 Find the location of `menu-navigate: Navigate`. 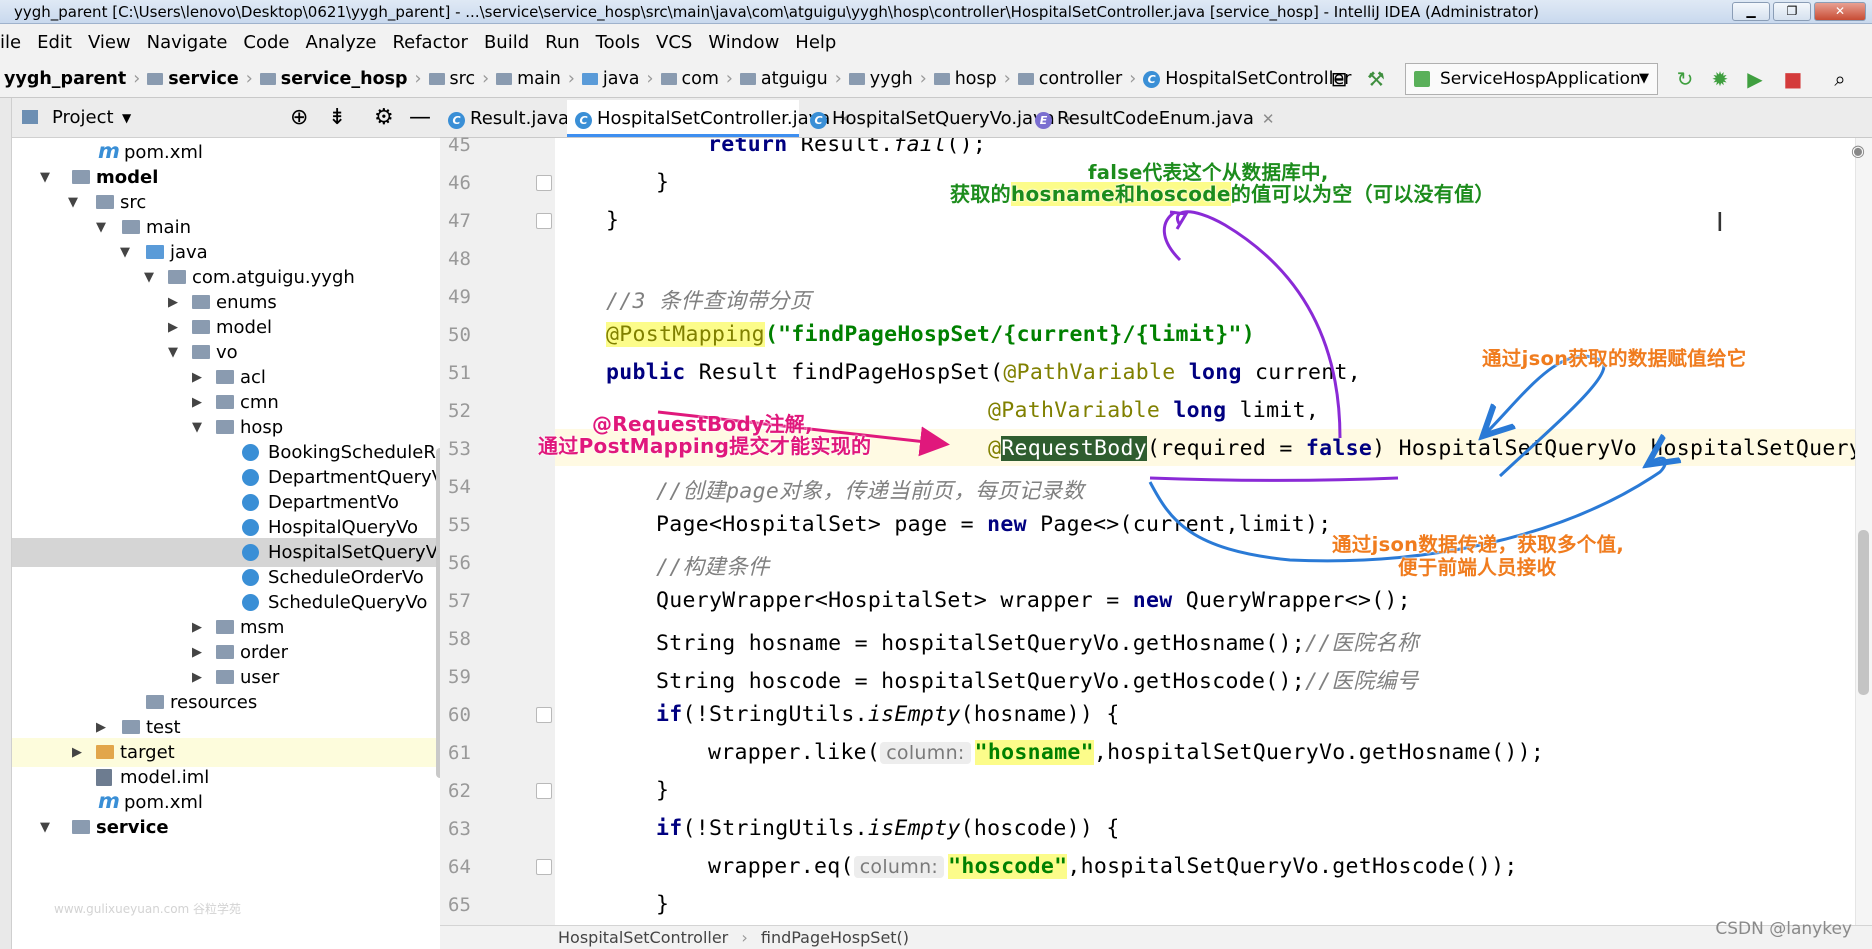

menu-navigate: Navigate is located at coordinates (187, 42).